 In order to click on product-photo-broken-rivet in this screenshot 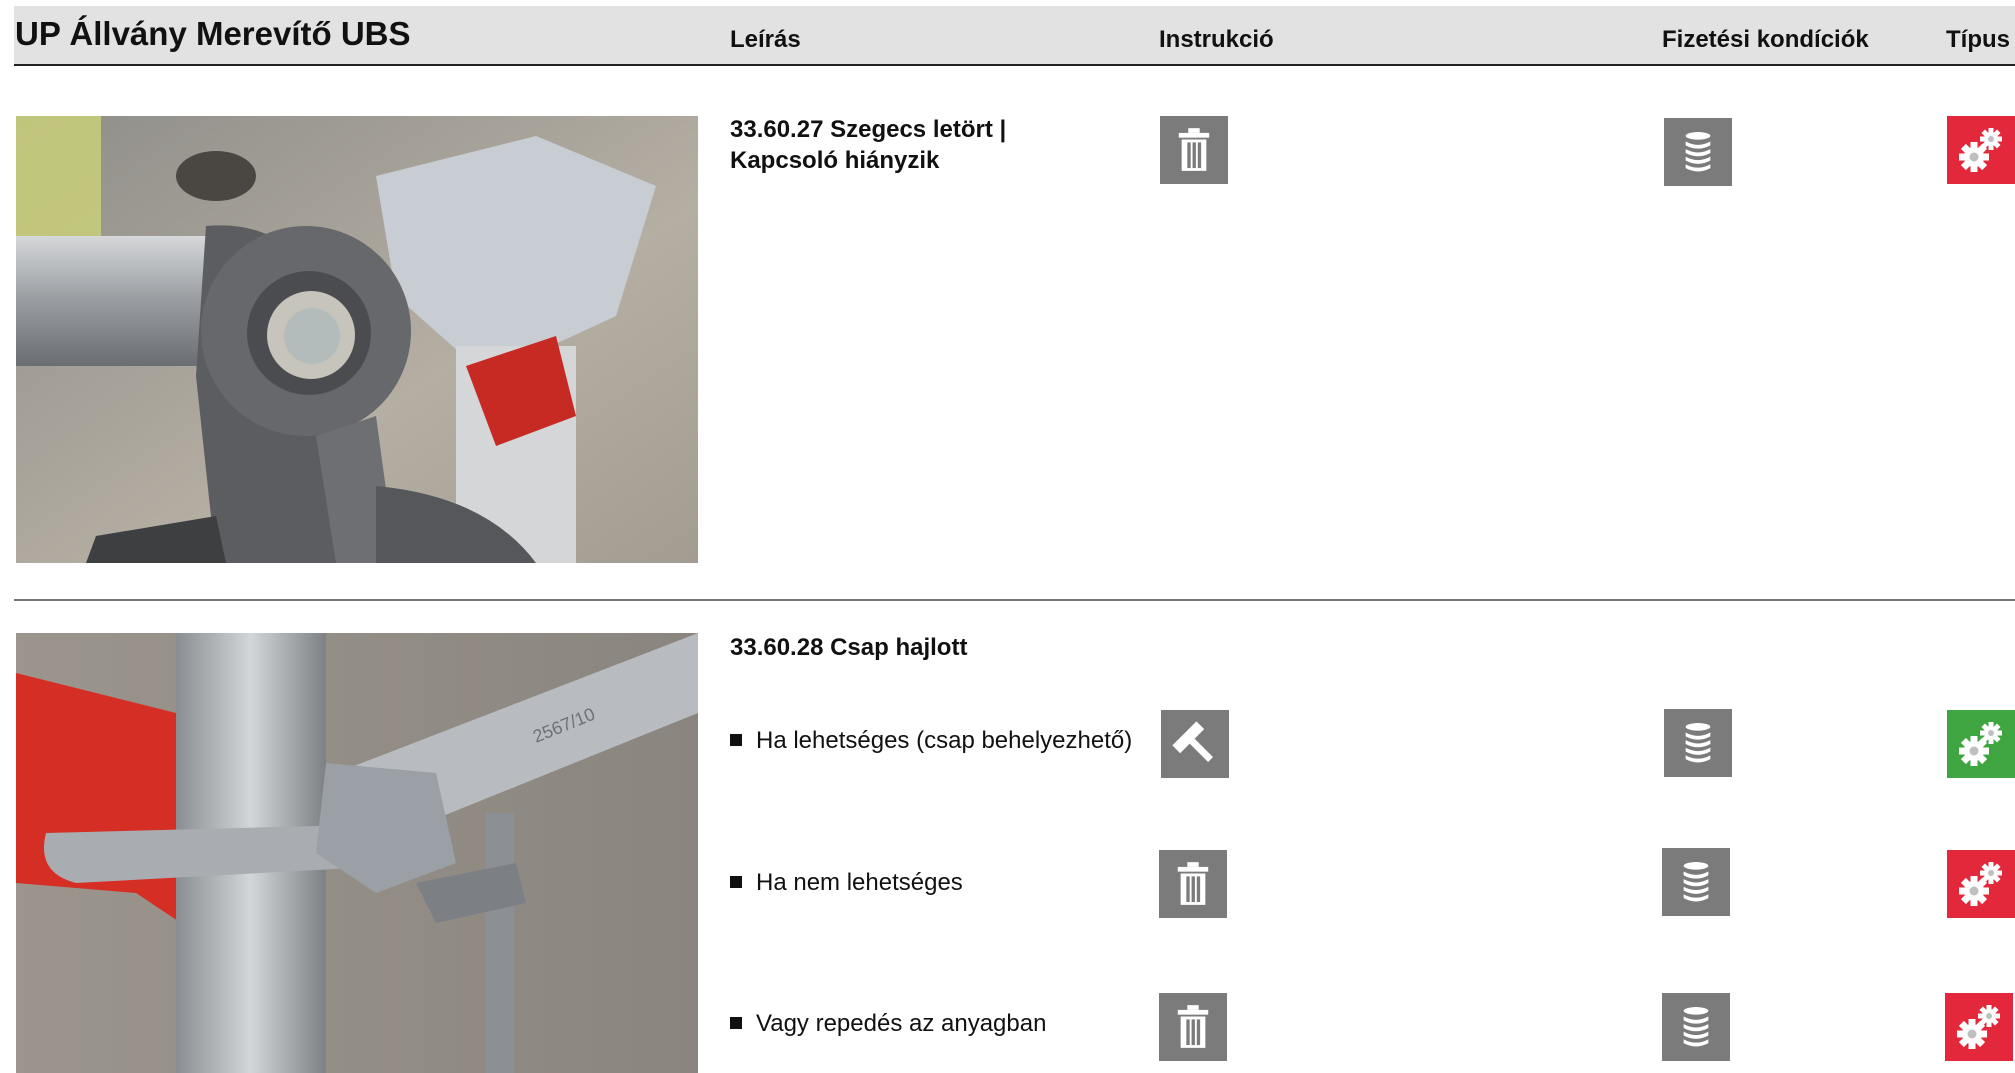, I will do `click(357, 339)`.